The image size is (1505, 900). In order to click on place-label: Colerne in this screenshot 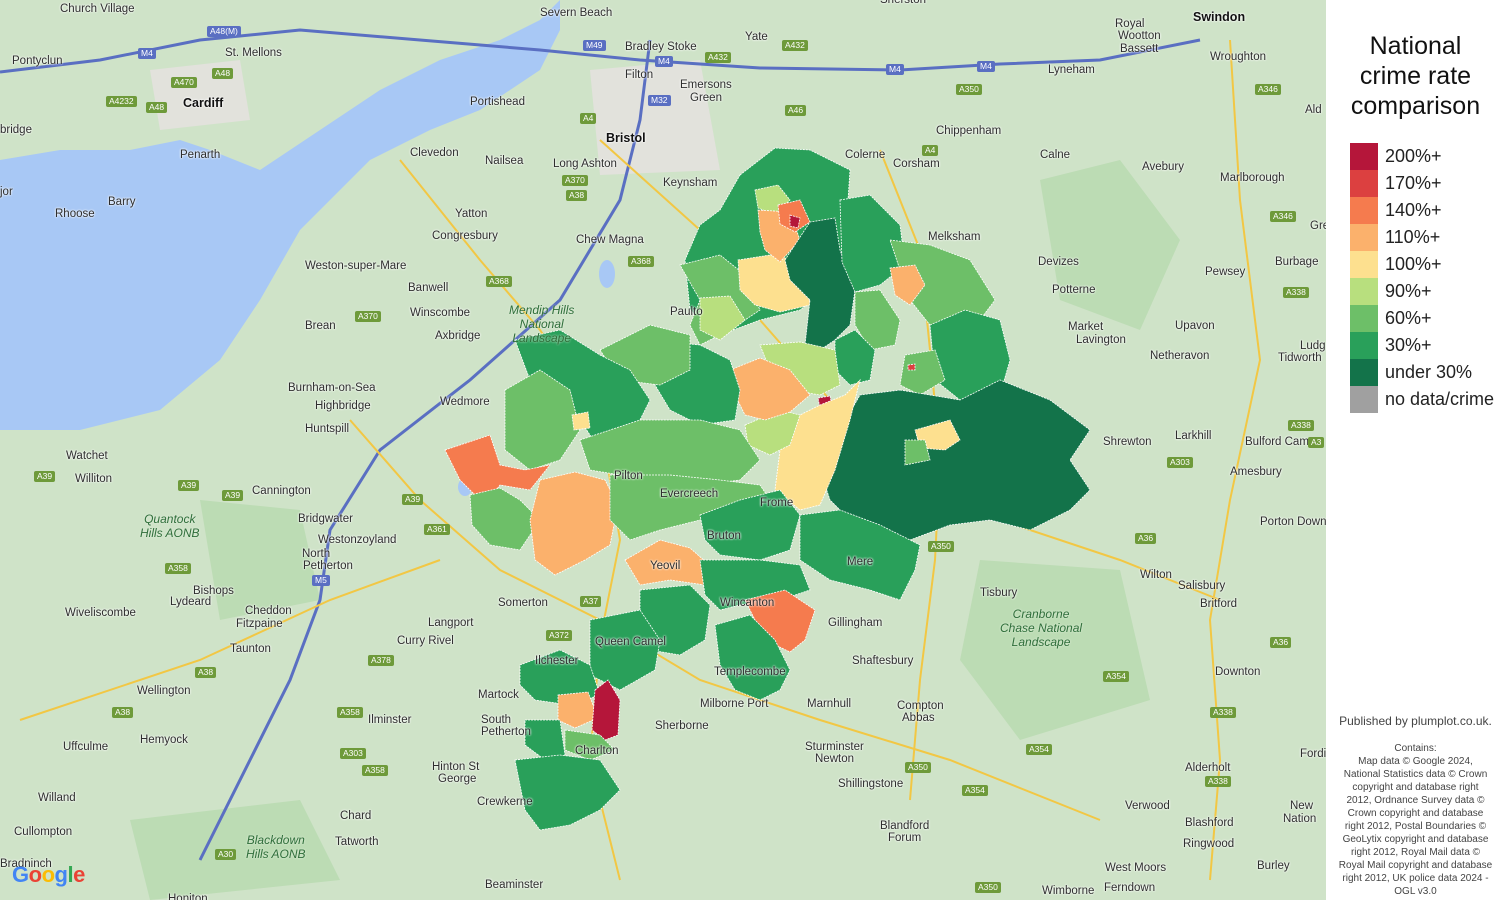, I will do `click(865, 155)`.